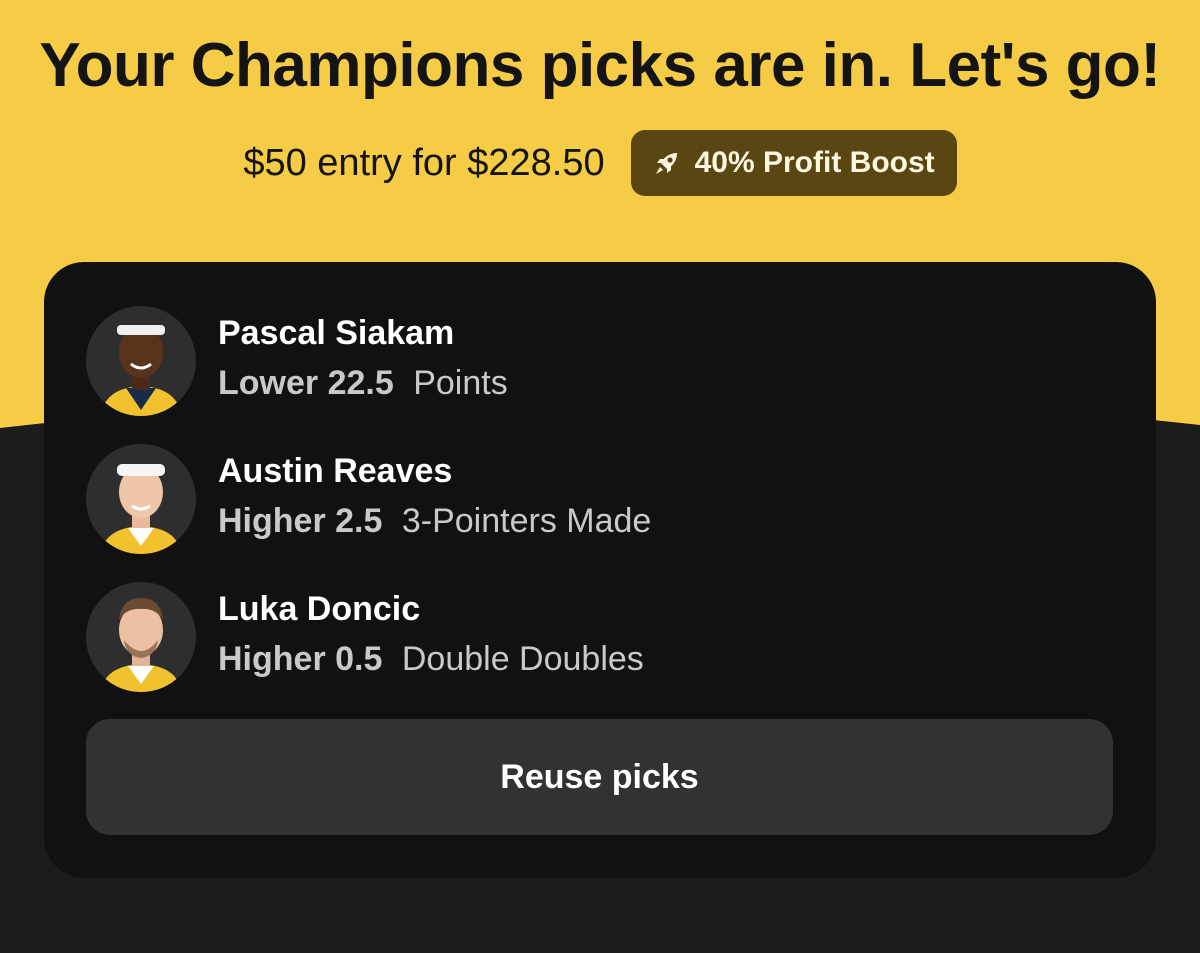  Describe the element at coordinates (599, 777) in the screenshot. I see `reuse-picks-button: Reuse picks` at that location.